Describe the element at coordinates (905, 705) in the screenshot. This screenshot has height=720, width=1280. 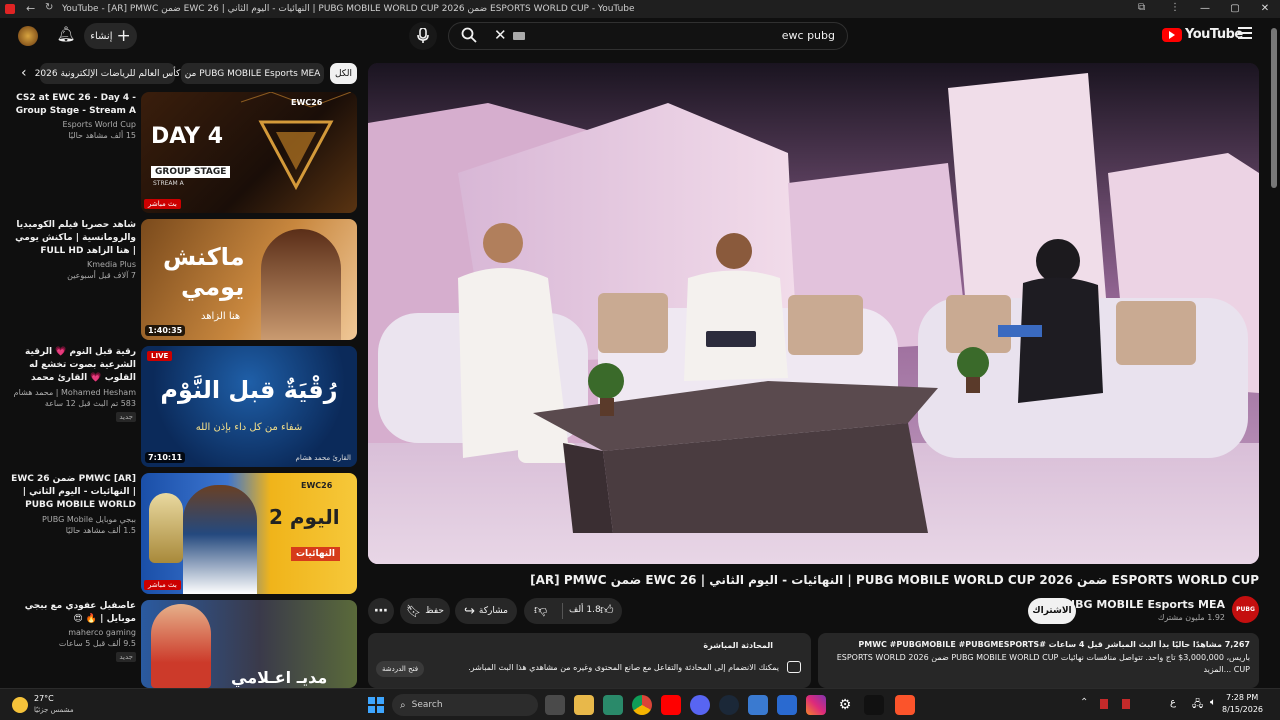
I see `brave-browser-icon` at that location.